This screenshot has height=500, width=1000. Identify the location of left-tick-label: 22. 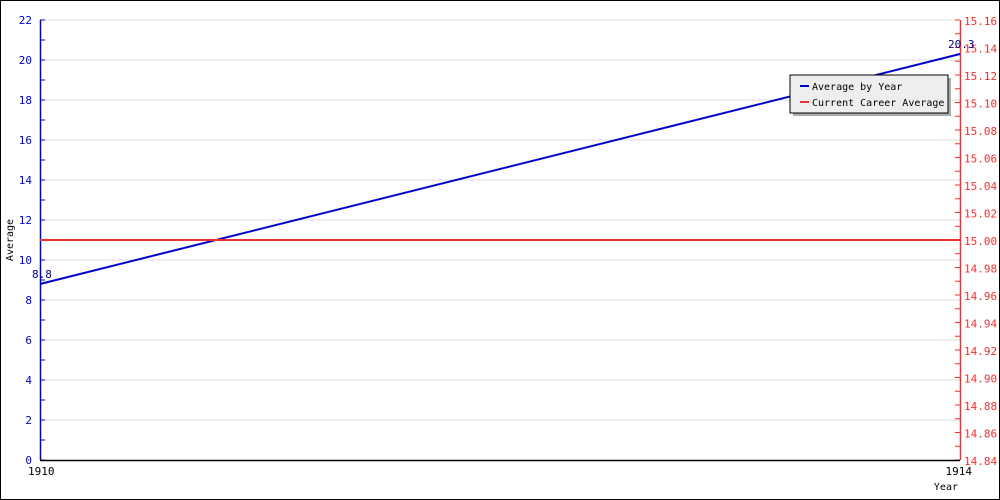
(25, 20).